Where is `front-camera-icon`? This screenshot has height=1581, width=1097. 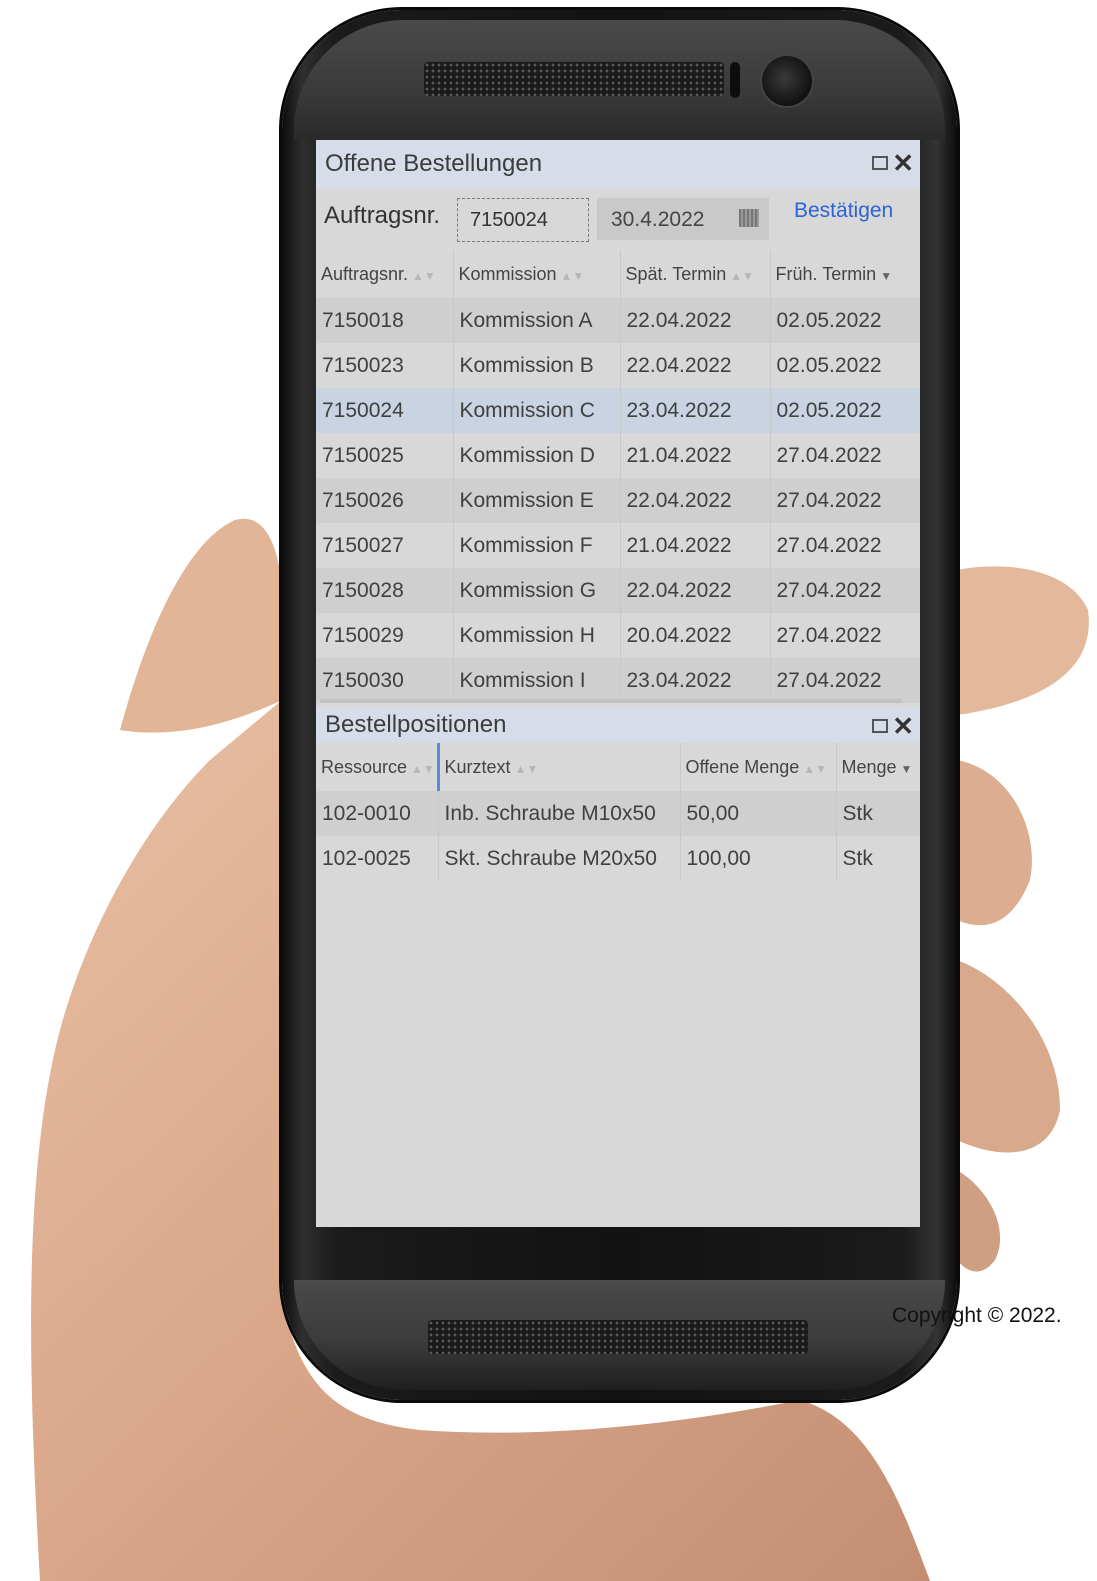
front-camera-icon is located at coordinates (787, 81).